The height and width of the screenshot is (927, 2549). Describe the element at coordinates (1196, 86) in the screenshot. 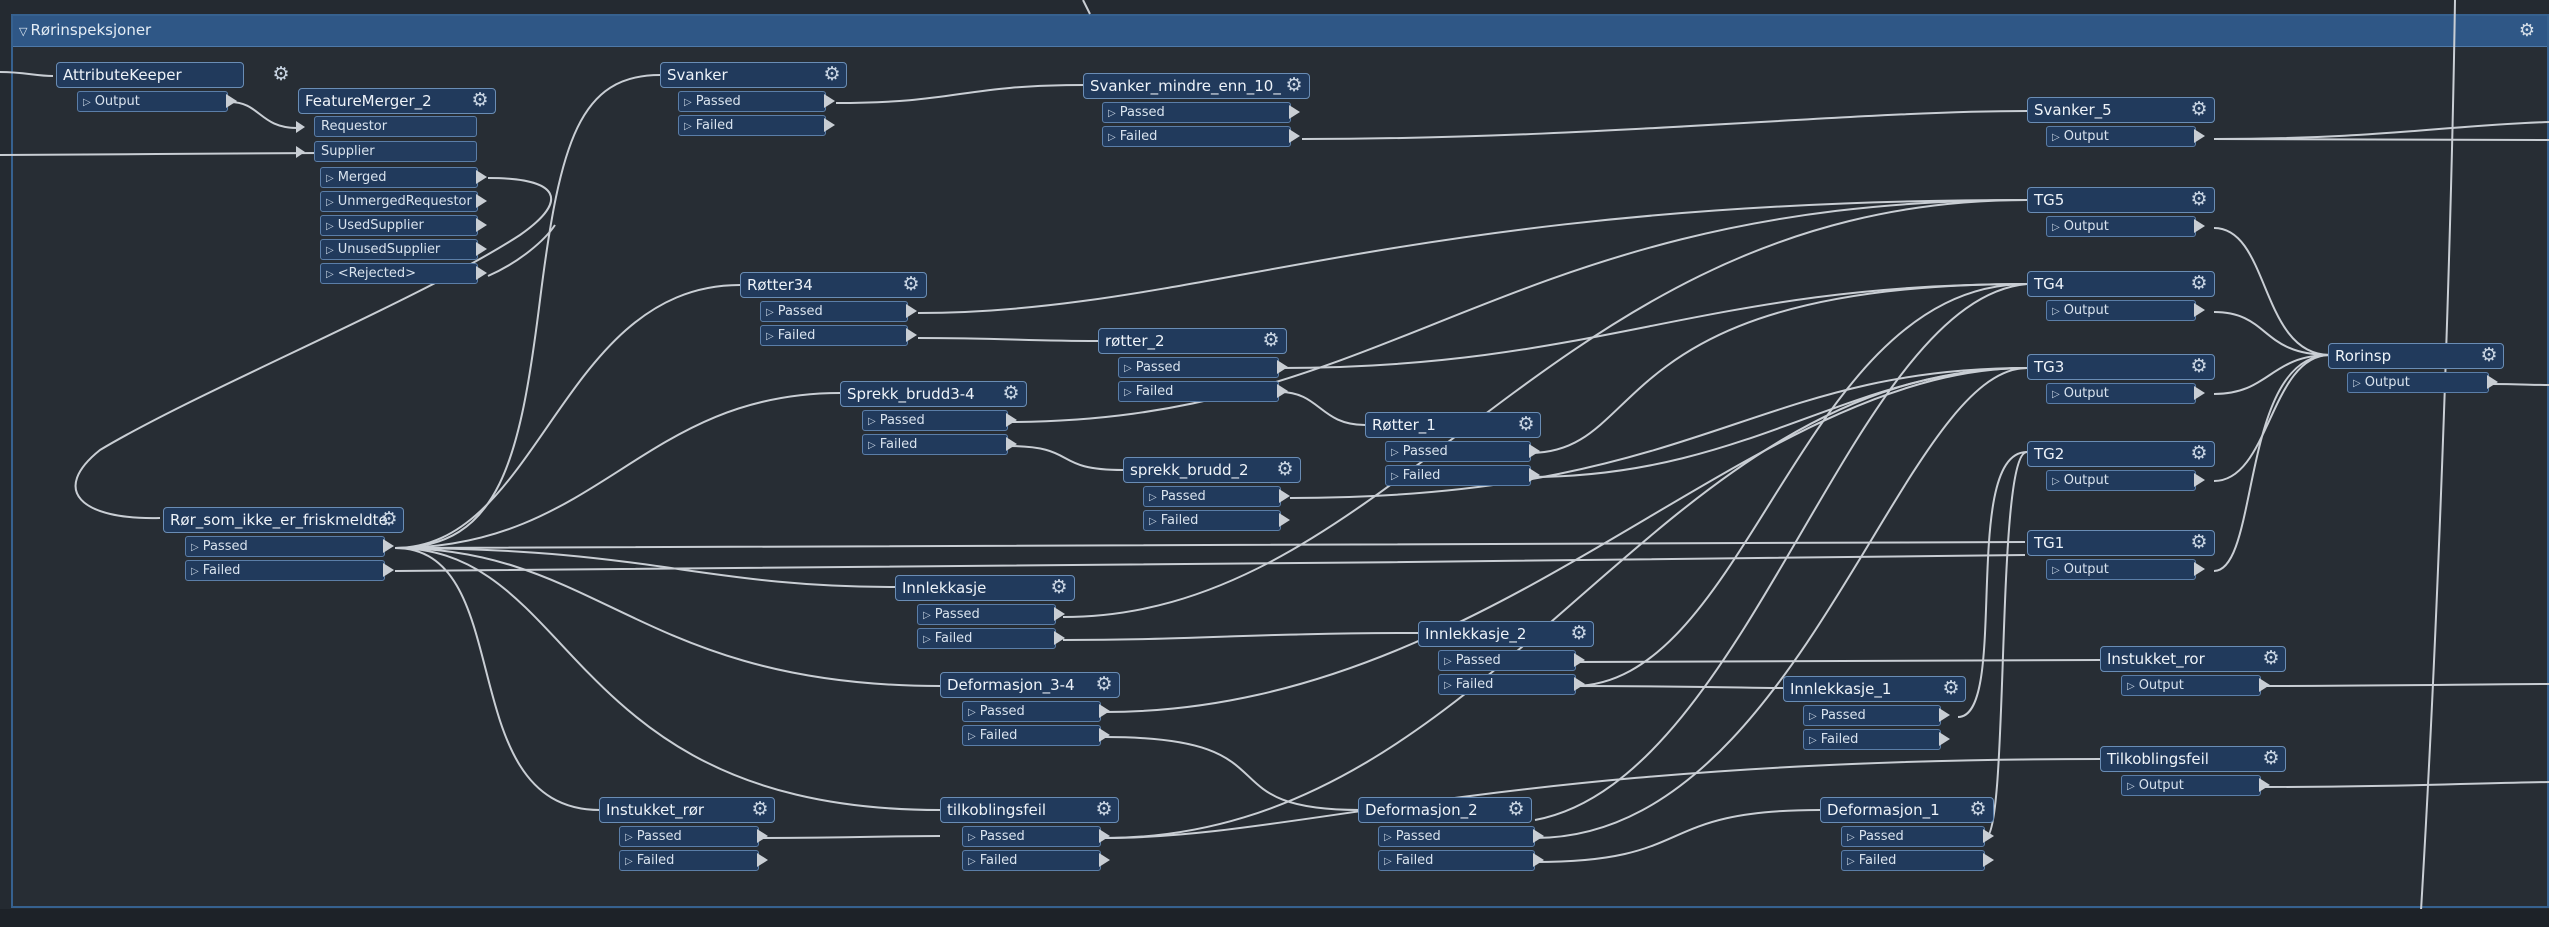

I see `node-title: Svanker_mindre_enn_10_` at that location.